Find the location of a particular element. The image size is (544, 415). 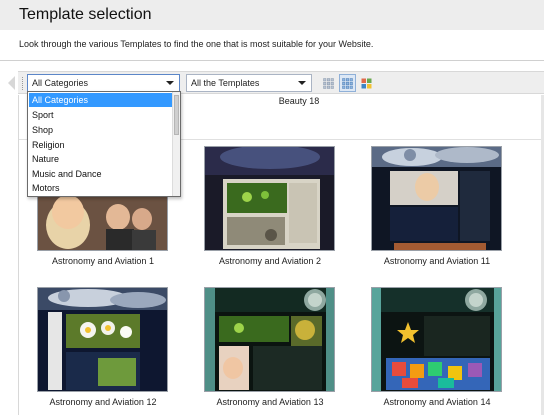

template-select-value: All the Templates is located at coordinates (225, 83).